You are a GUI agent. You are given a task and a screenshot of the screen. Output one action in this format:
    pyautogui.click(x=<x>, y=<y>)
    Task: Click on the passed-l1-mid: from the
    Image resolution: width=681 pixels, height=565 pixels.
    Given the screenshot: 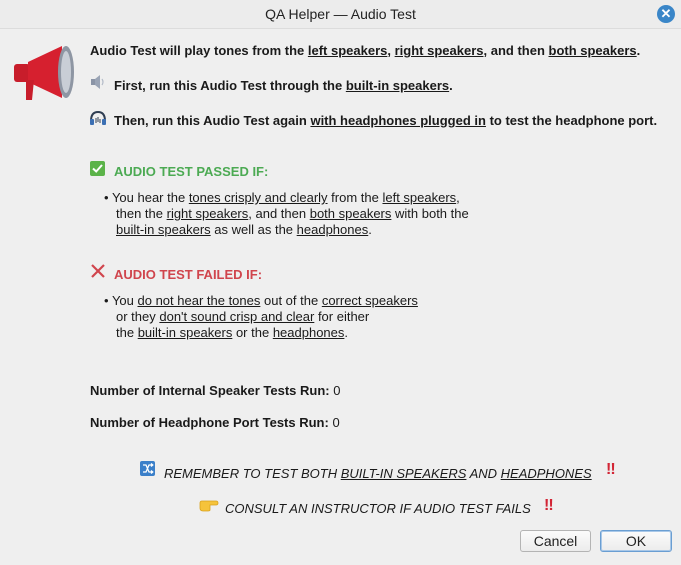 What is the action you would take?
    pyautogui.click(x=355, y=197)
    